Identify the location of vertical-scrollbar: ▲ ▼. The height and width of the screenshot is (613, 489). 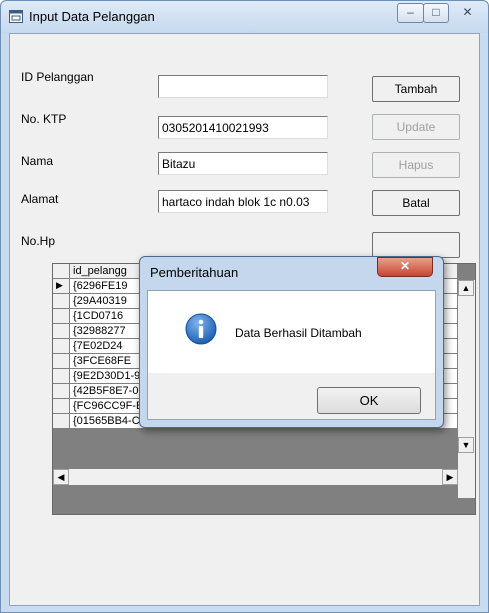
(466, 389).